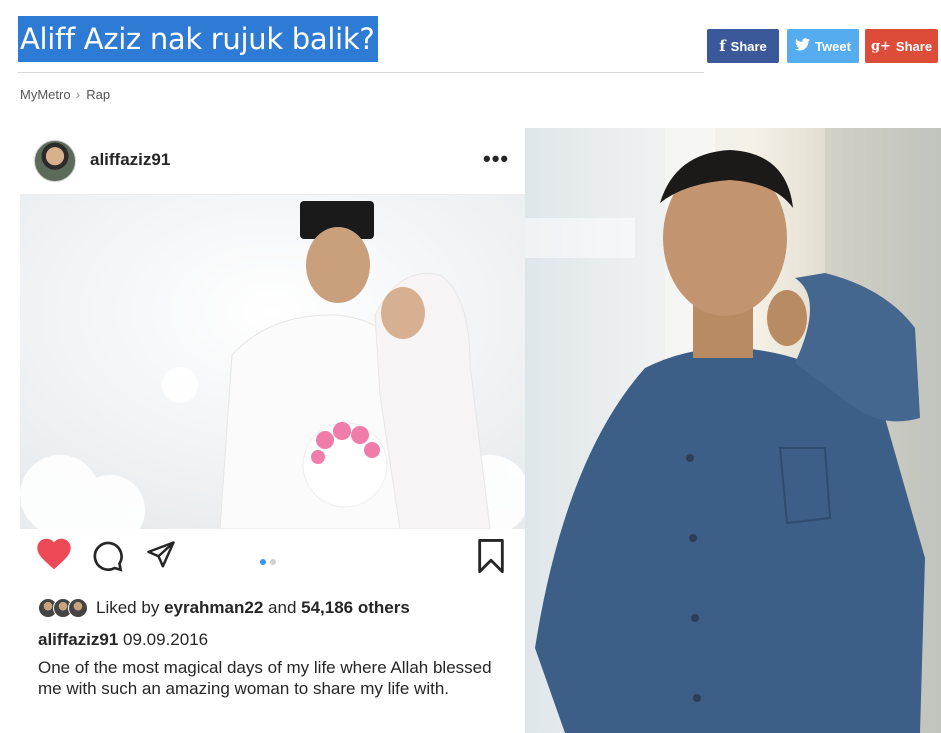 The image size is (941, 733). I want to click on breadcrumb-item-rap: Rap, so click(98, 94).